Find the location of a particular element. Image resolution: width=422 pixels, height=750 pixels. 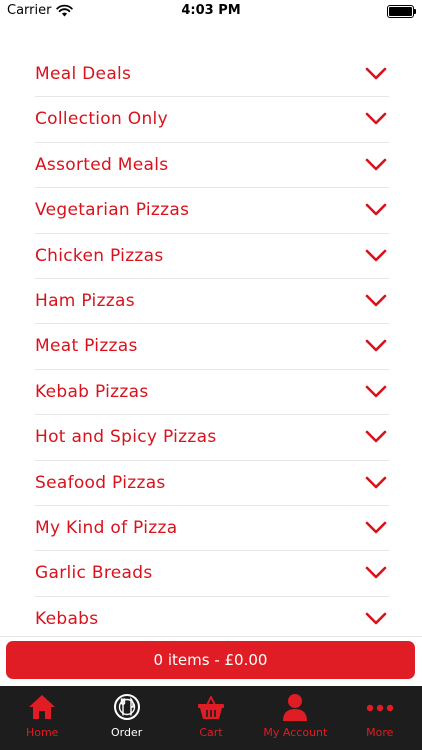

category-item-meat-pizzas: Meat Pizzas is located at coordinates (212, 347).